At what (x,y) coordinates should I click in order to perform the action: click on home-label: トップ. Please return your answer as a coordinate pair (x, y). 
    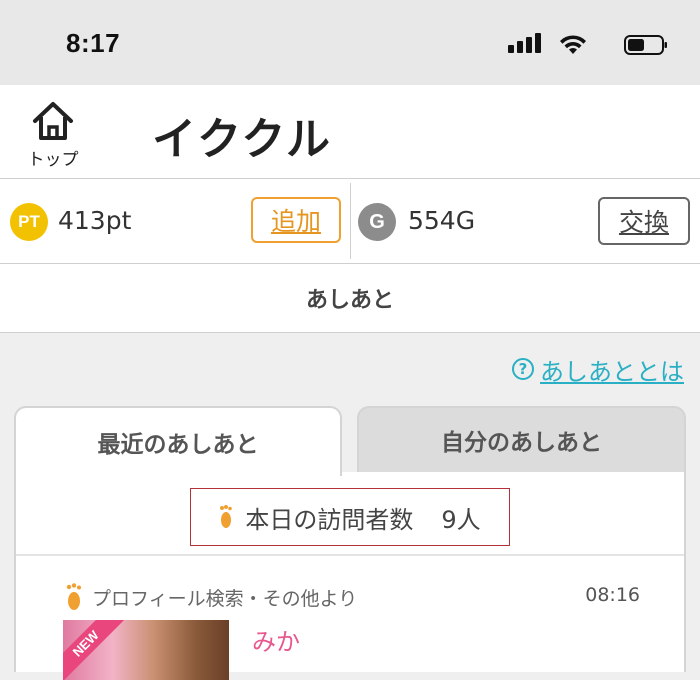
    Looking at the image, I should click on (53, 160).